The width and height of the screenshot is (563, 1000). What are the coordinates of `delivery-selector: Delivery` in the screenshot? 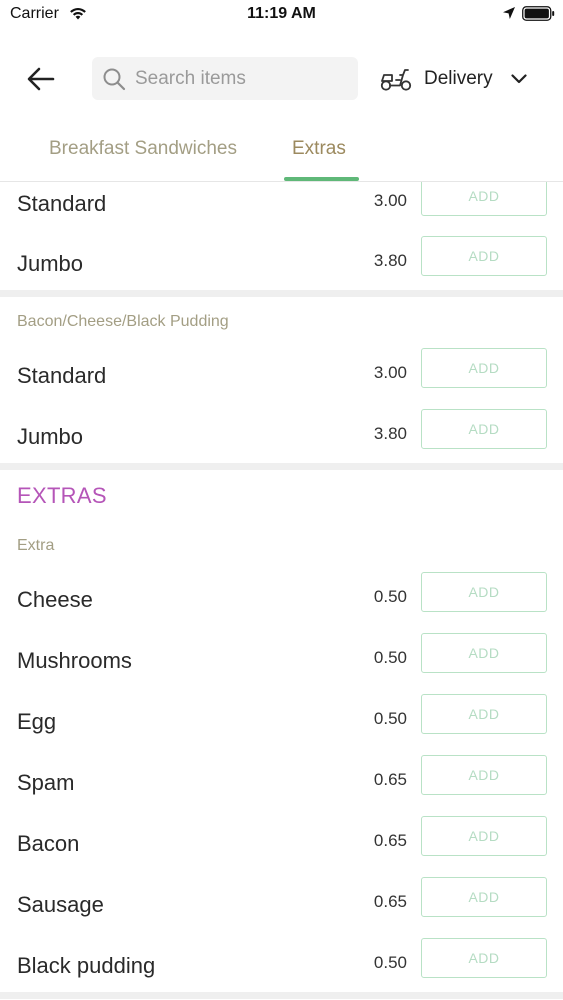 It's located at (453, 79).